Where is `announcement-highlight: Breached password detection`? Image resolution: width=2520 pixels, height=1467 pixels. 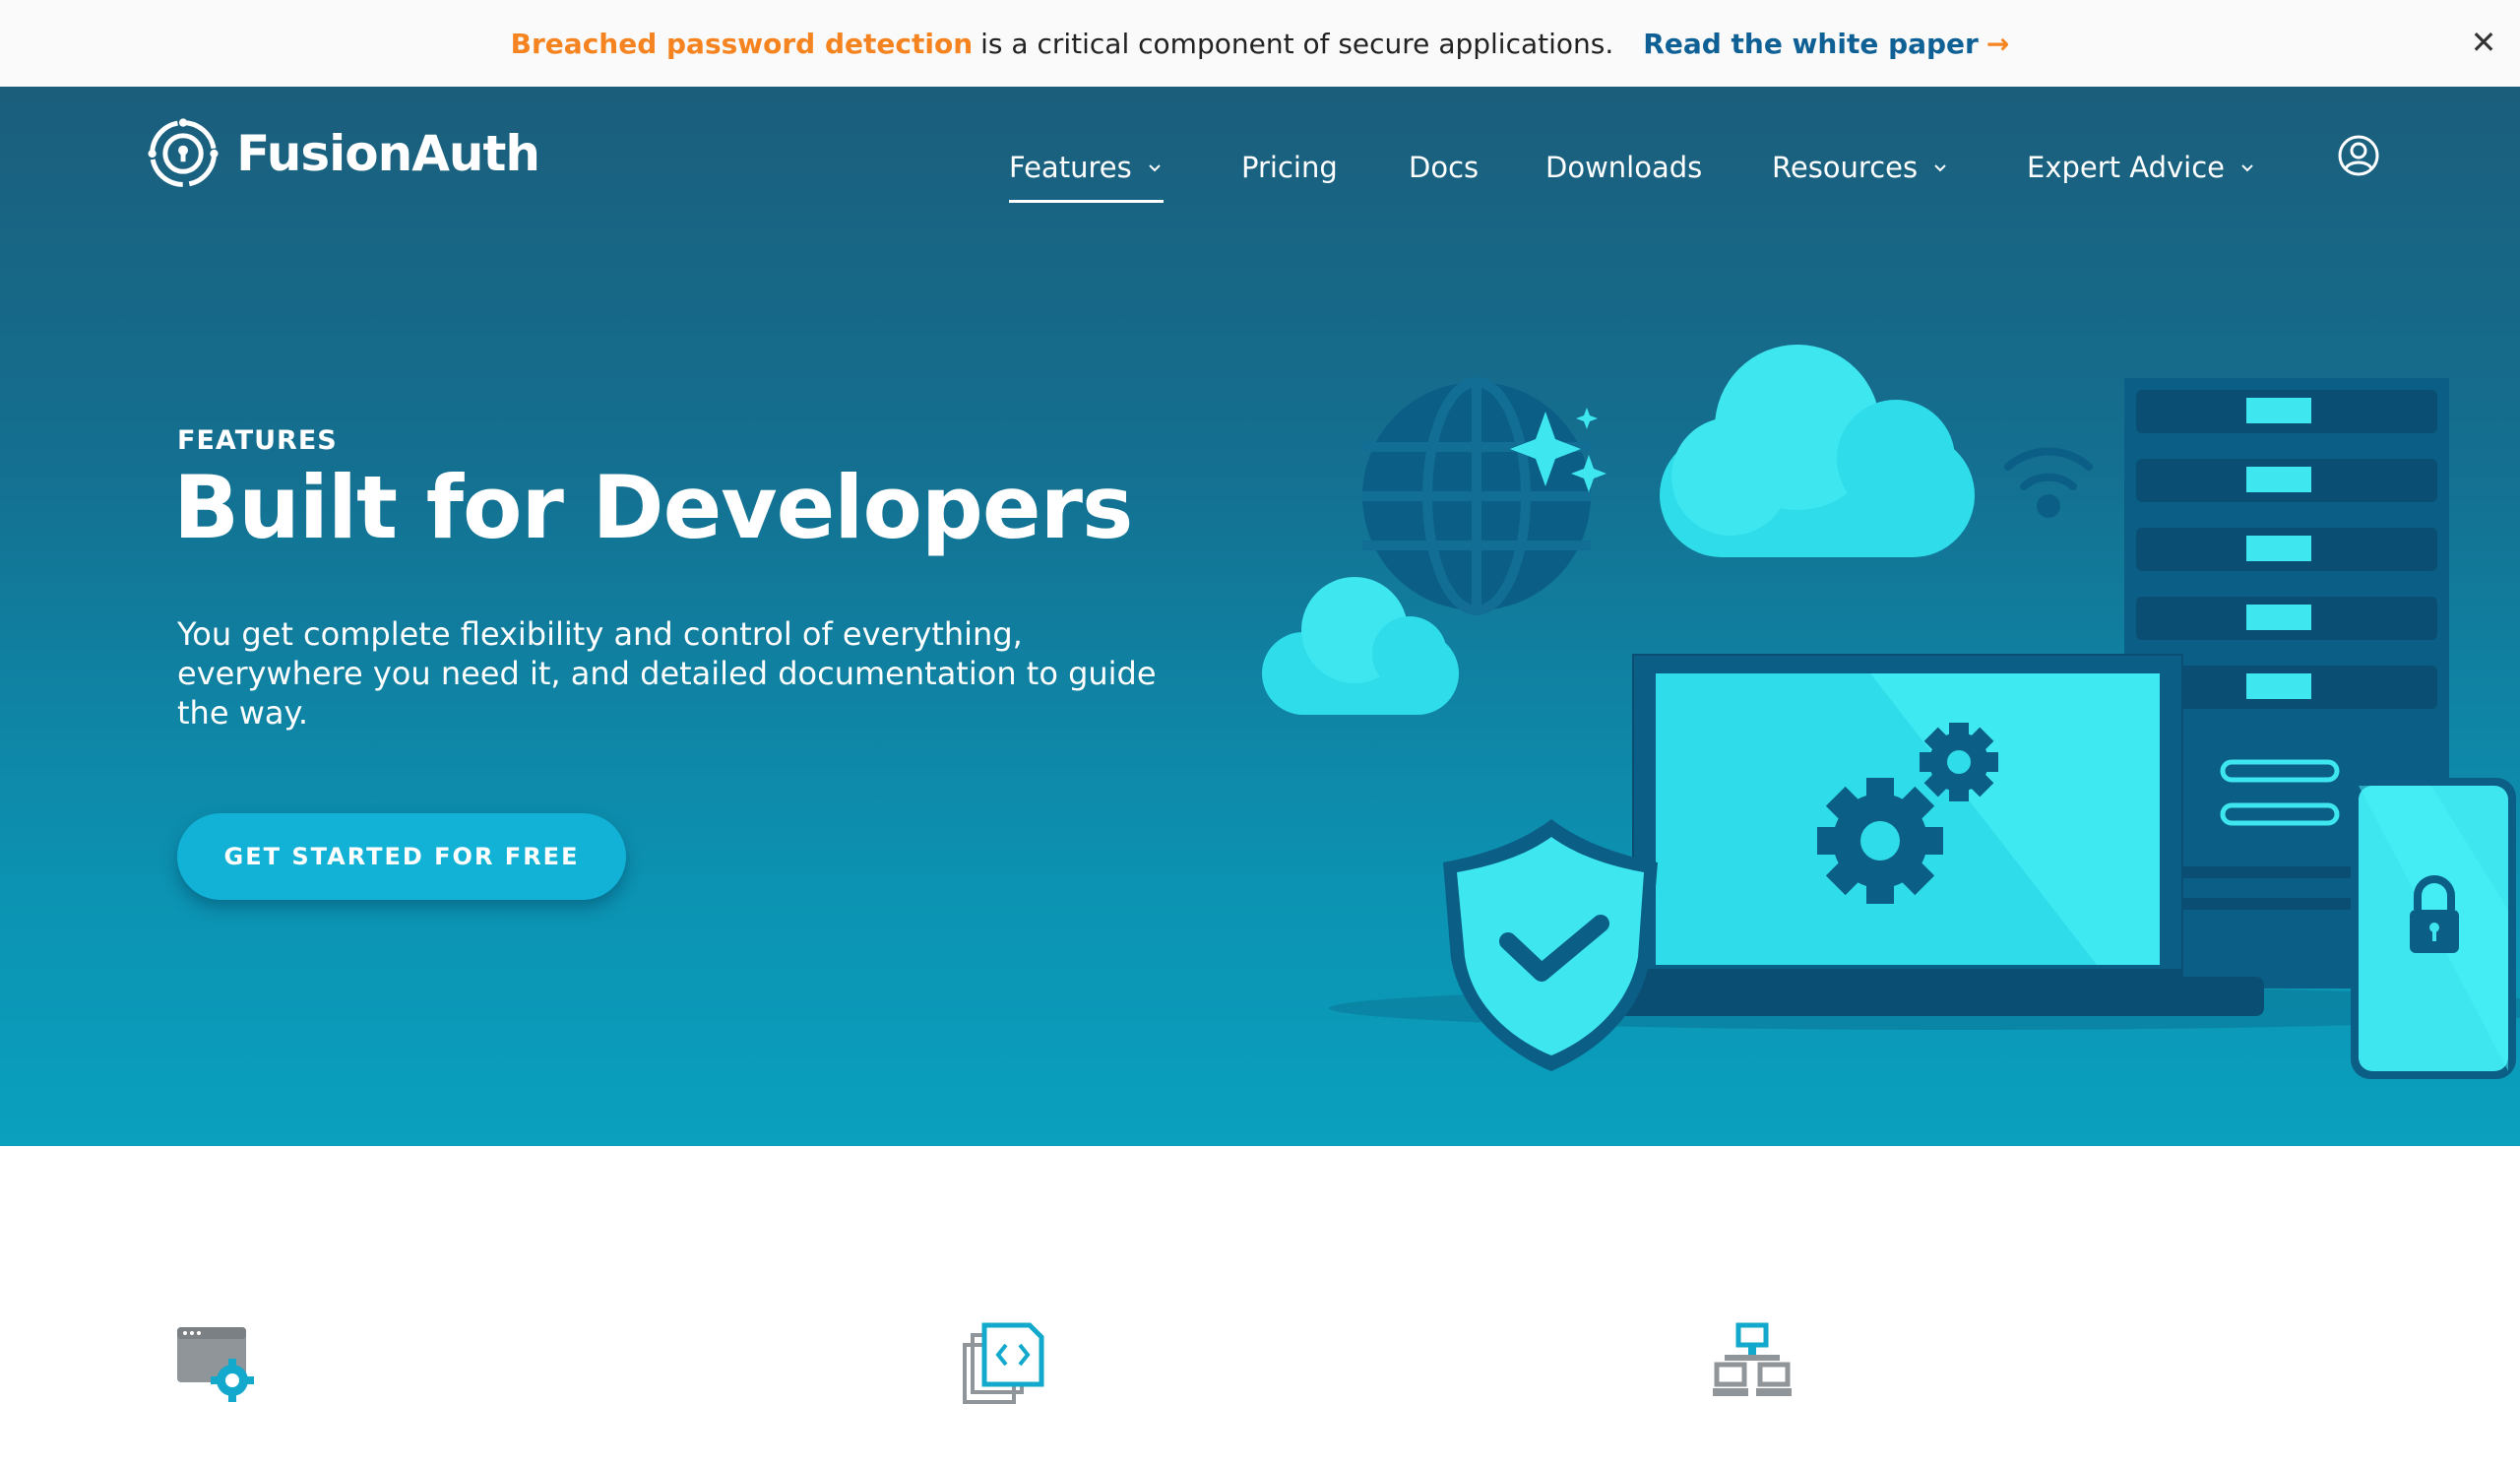
announcement-highlight: Breached password detection is located at coordinates (742, 43).